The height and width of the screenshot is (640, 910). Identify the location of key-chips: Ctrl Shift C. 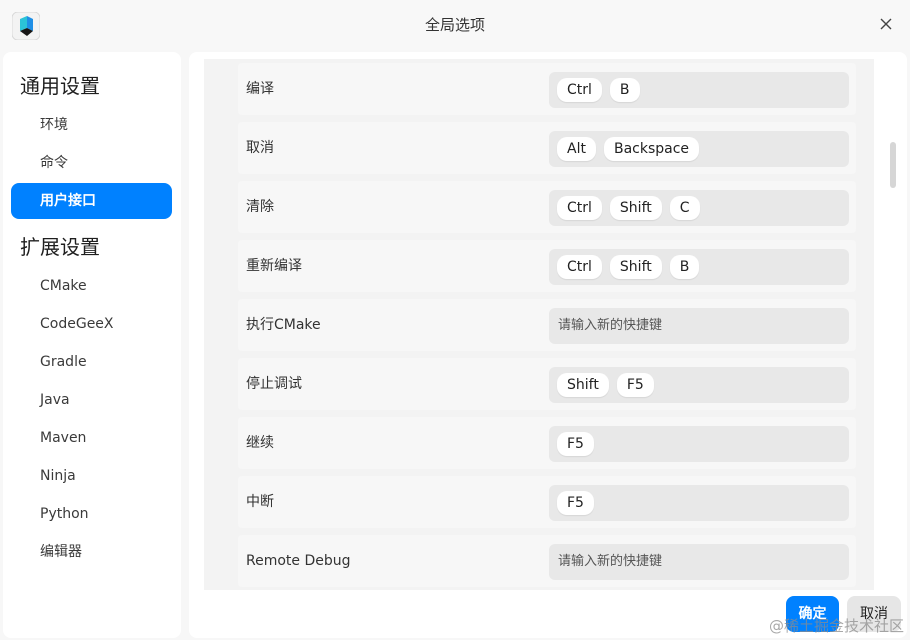
(628, 208).